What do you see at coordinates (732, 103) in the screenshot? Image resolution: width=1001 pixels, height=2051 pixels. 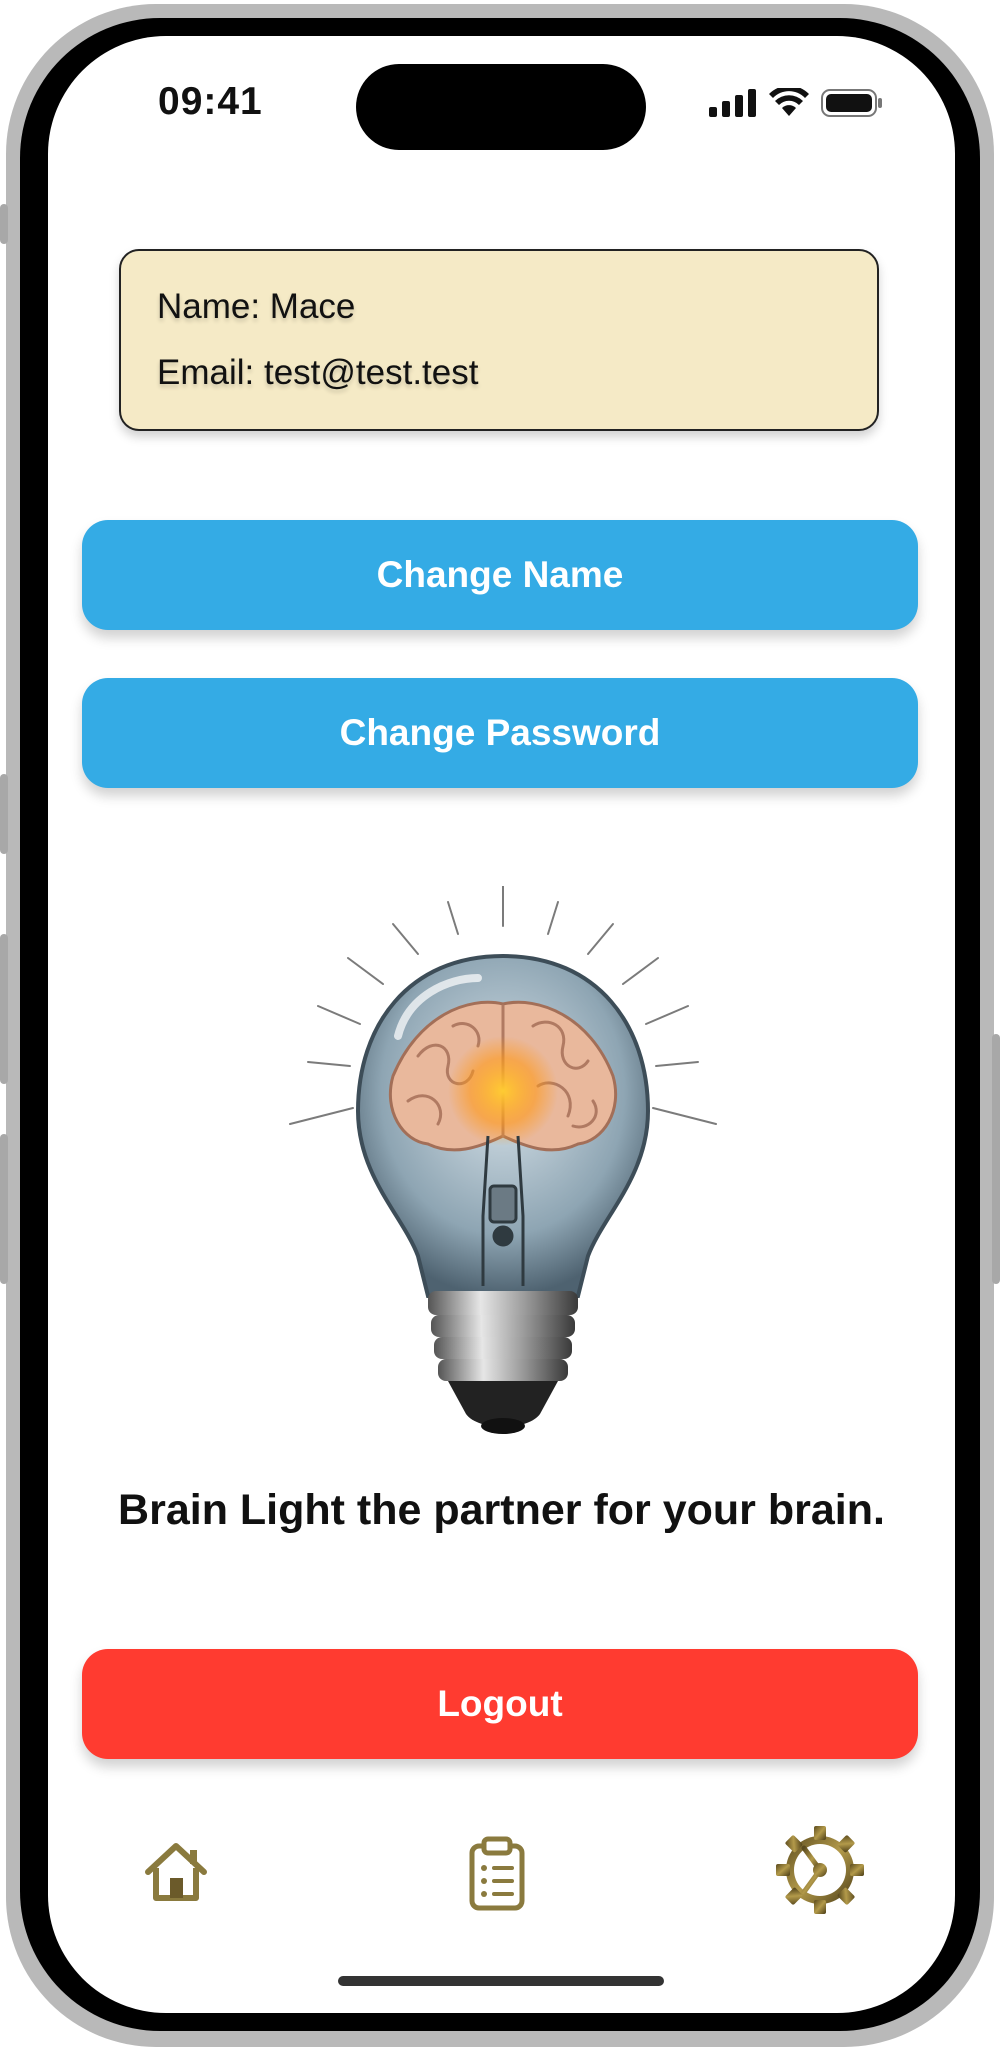 I see `signal-icon` at bounding box center [732, 103].